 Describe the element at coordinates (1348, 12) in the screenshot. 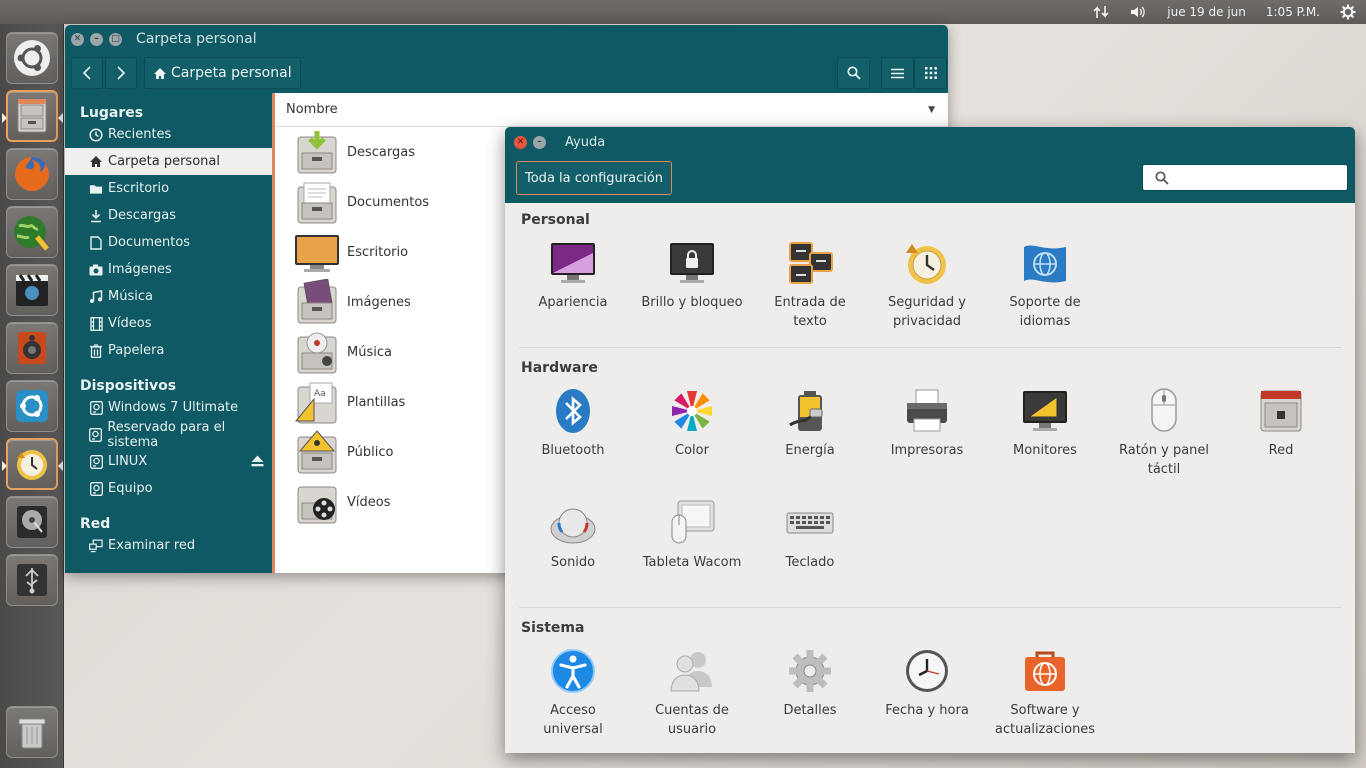

I see `session-indicator` at that location.